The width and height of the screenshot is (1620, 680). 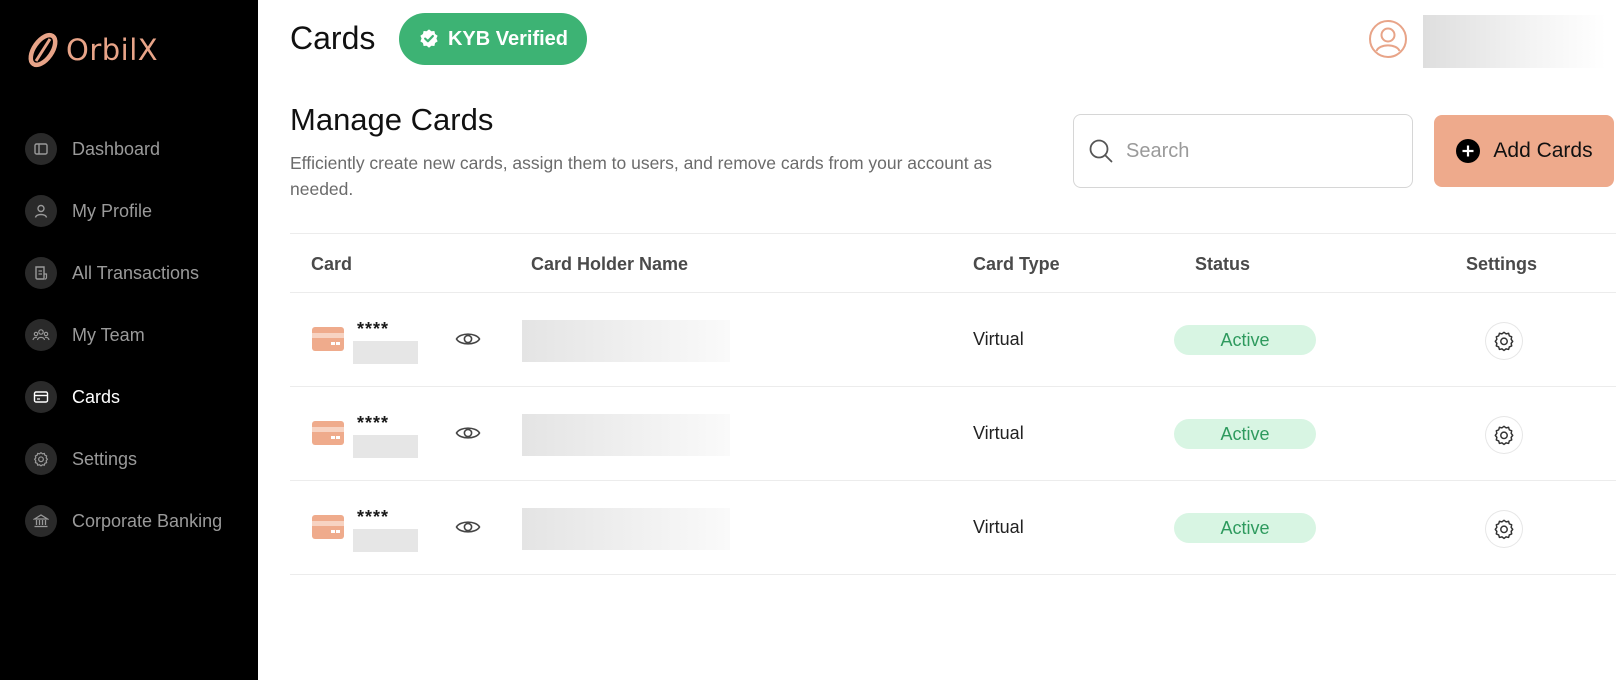 What do you see at coordinates (41, 335) in the screenshot?
I see `team-icon` at bounding box center [41, 335].